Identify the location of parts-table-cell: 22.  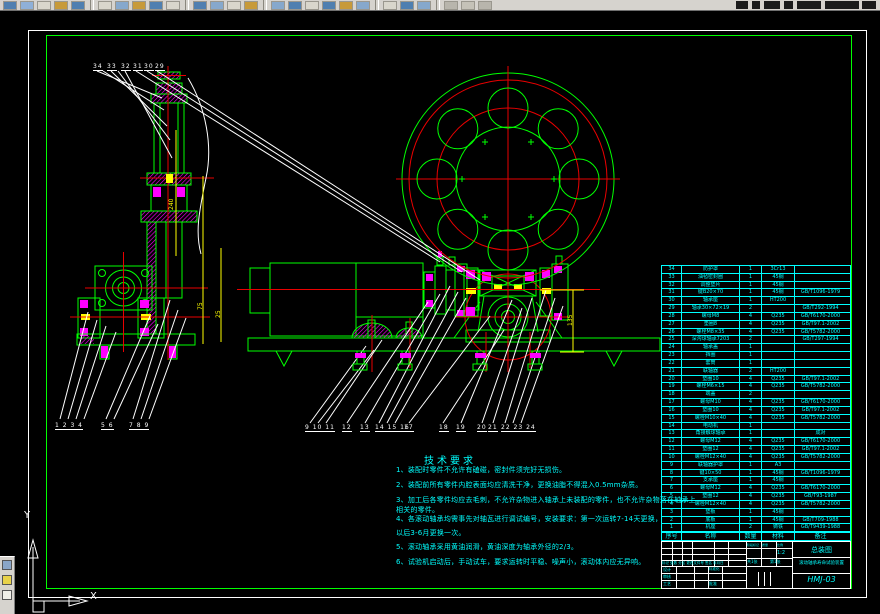
(671, 362).